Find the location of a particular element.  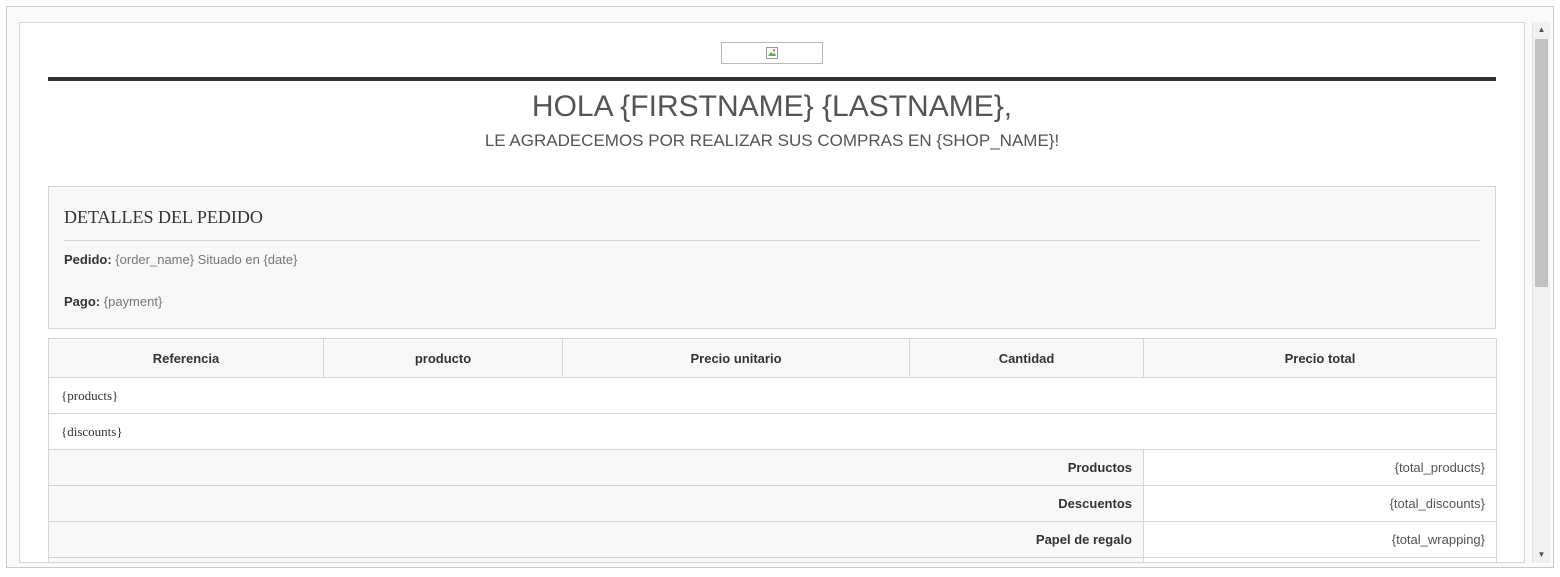

order-line: Pedido: {order_name} Situado en {date} is located at coordinates (180, 260).